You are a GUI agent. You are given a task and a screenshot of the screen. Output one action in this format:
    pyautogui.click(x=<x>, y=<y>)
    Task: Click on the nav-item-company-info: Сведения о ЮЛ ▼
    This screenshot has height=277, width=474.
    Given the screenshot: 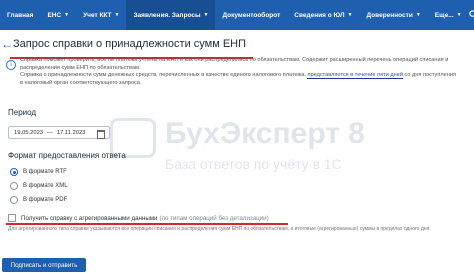 What is the action you would take?
    pyautogui.click(x=323, y=15)
    